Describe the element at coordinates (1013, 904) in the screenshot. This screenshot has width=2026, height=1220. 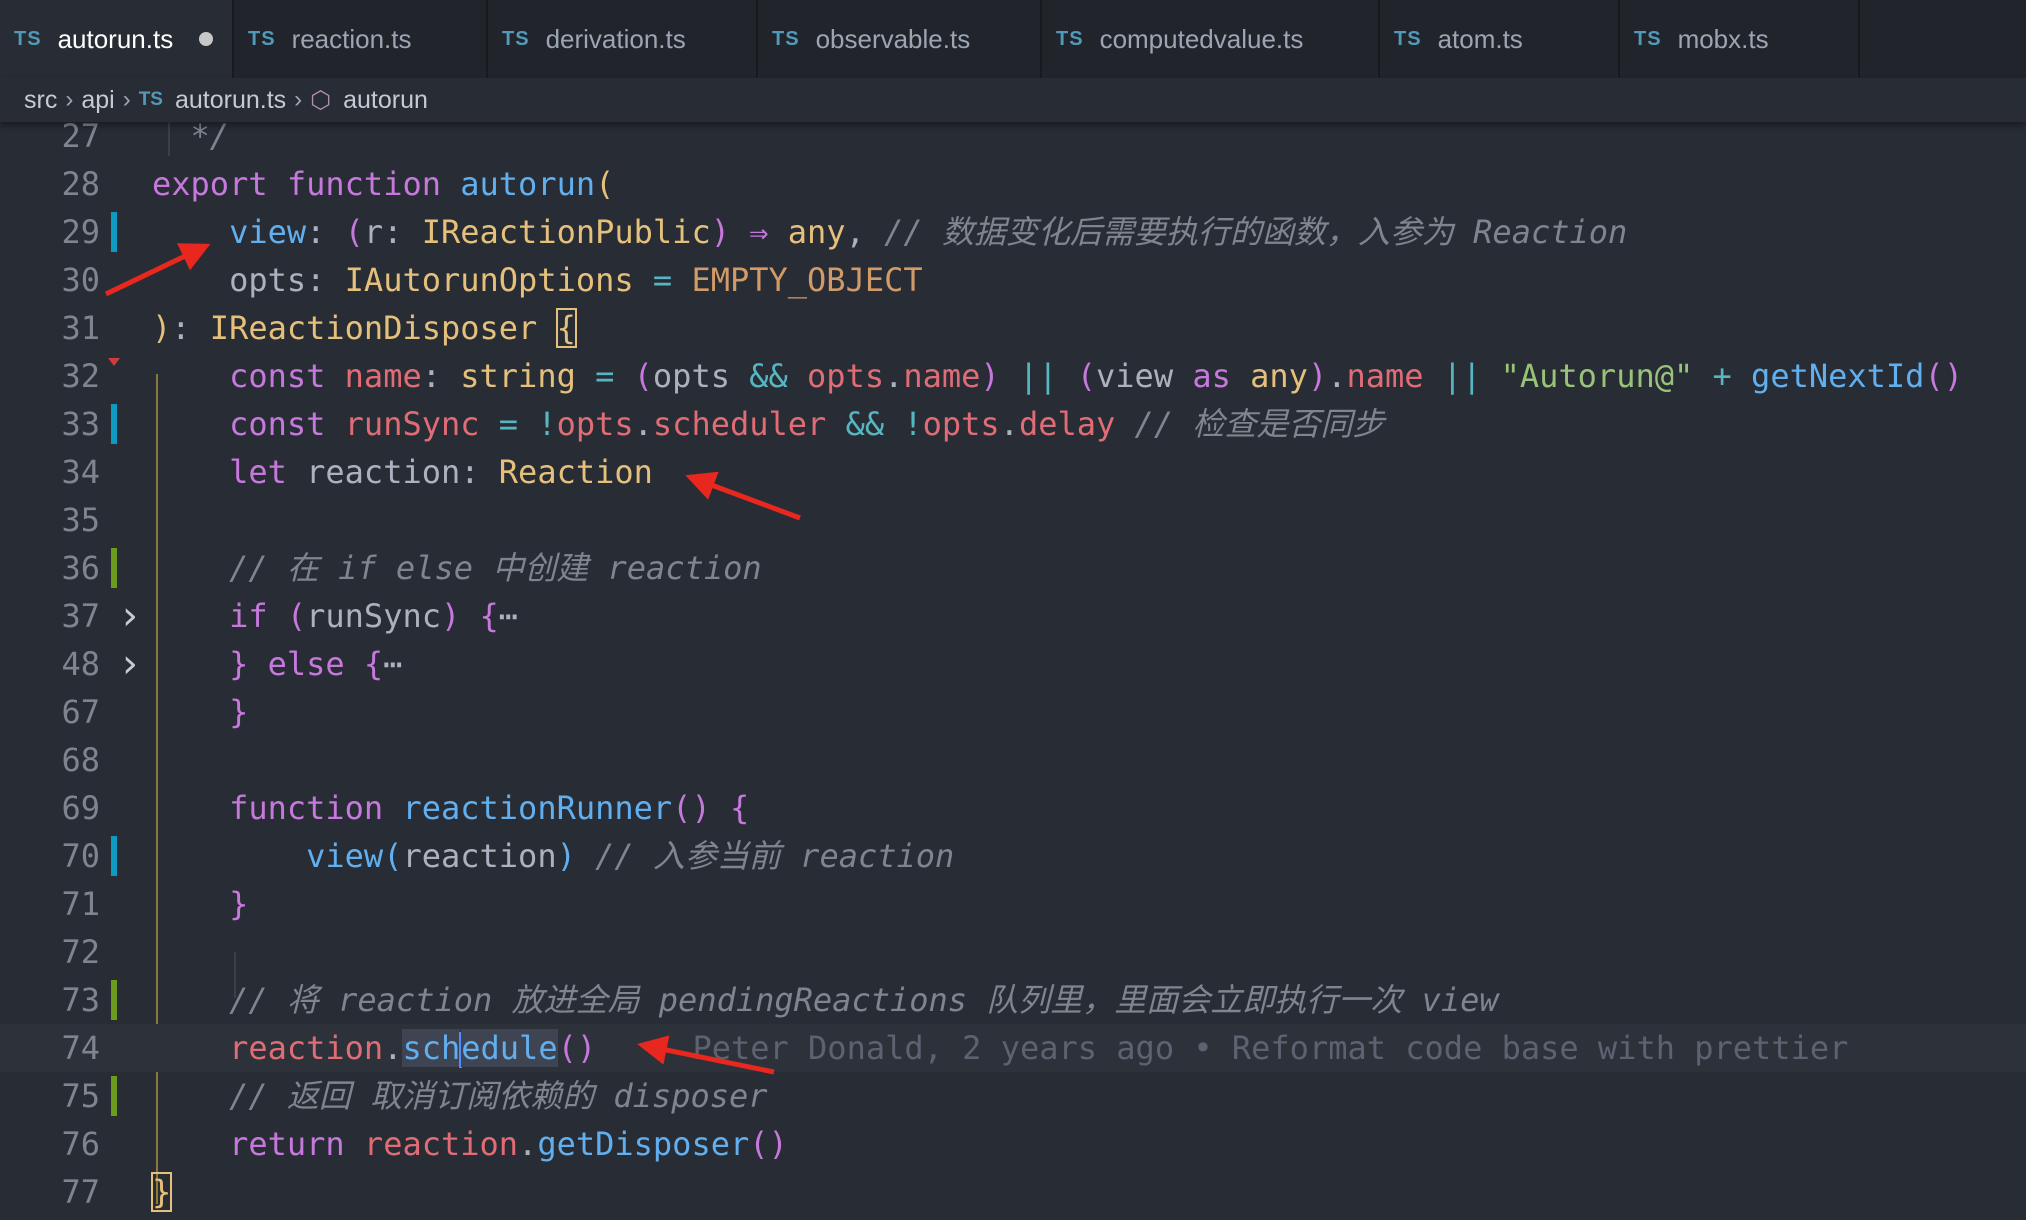
I see `code-line: 71 }` at that location.